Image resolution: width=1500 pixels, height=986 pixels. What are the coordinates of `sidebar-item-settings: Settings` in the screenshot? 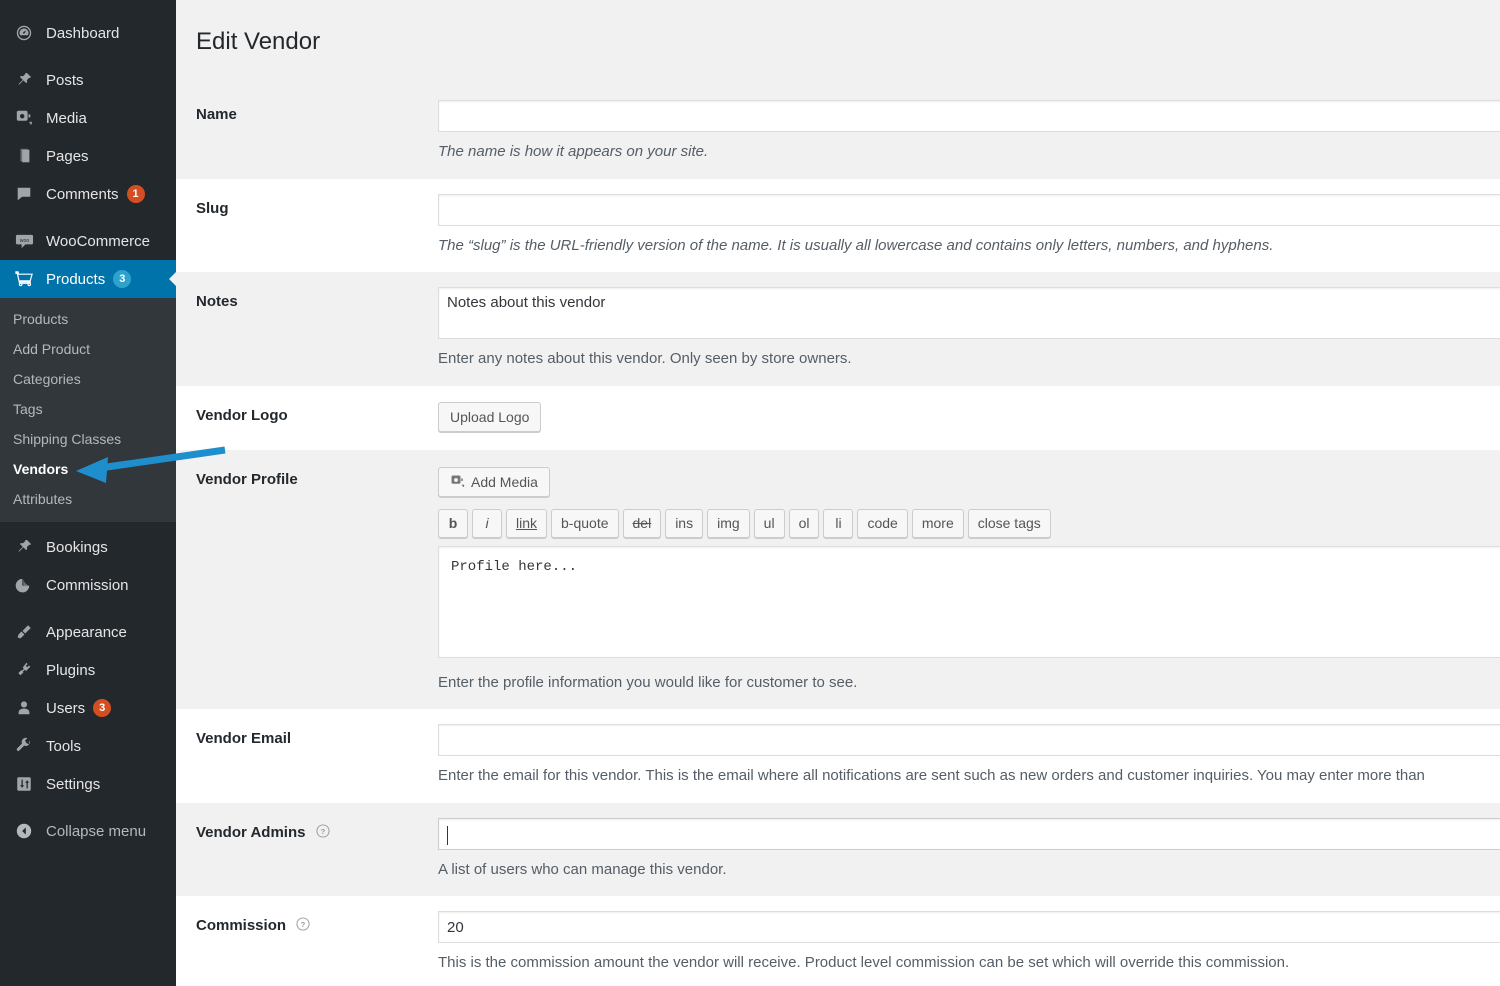 It's located at (88, 784).